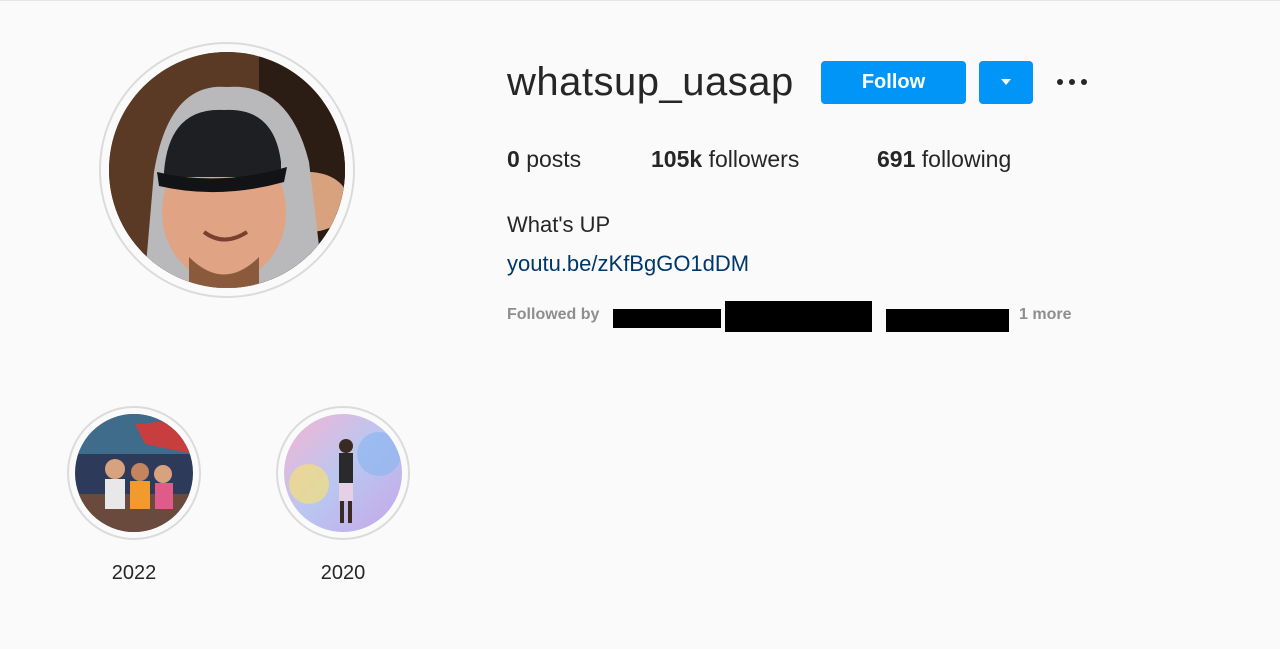  I want to click on posts-stat: 0 posts, so click(544, 159).